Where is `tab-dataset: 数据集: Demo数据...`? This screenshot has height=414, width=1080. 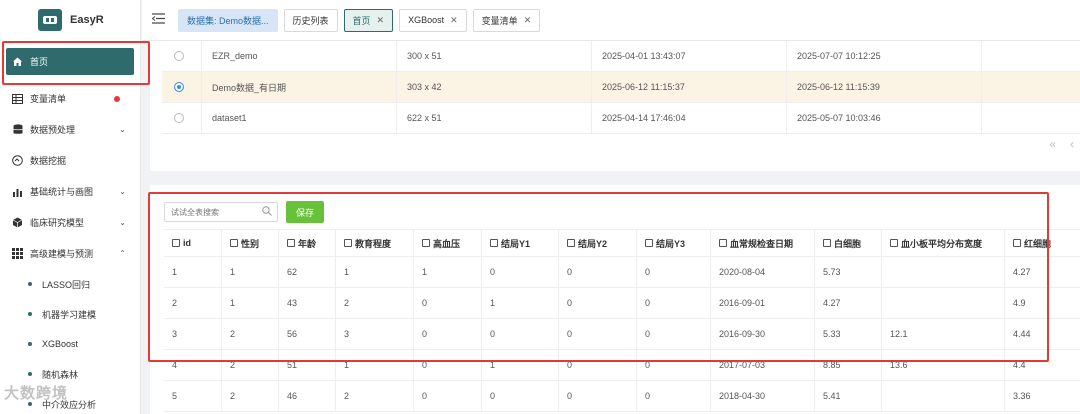
tab-dataset: 数据集: Demo数据... is located at coordinates (228, 20).